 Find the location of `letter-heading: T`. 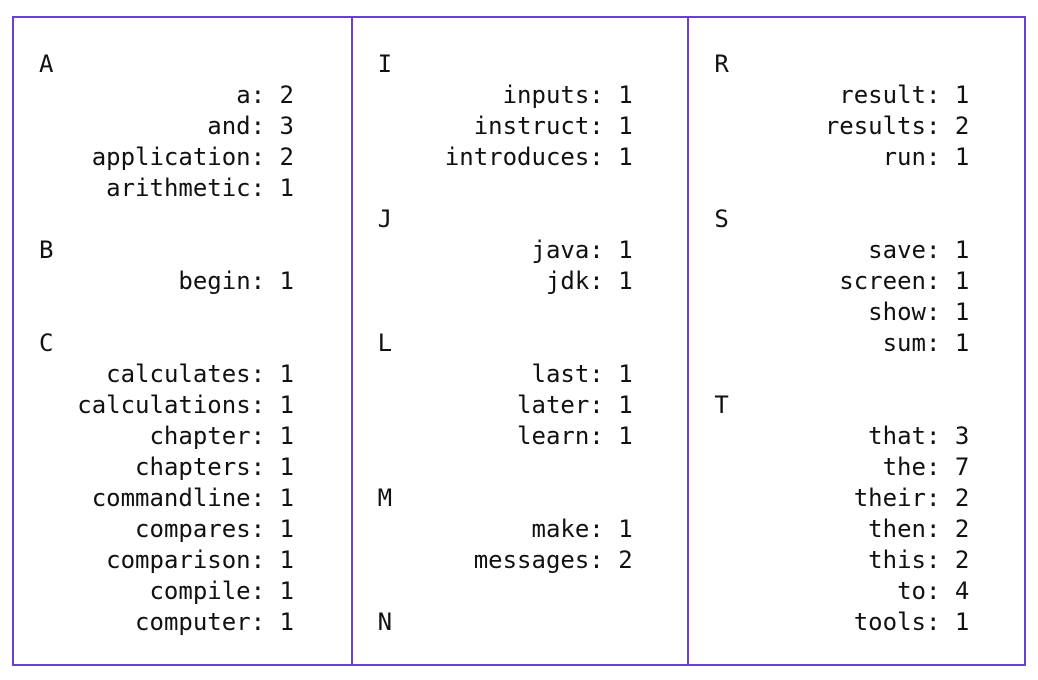

letter-heading: T is located at coordinates (721, 405).